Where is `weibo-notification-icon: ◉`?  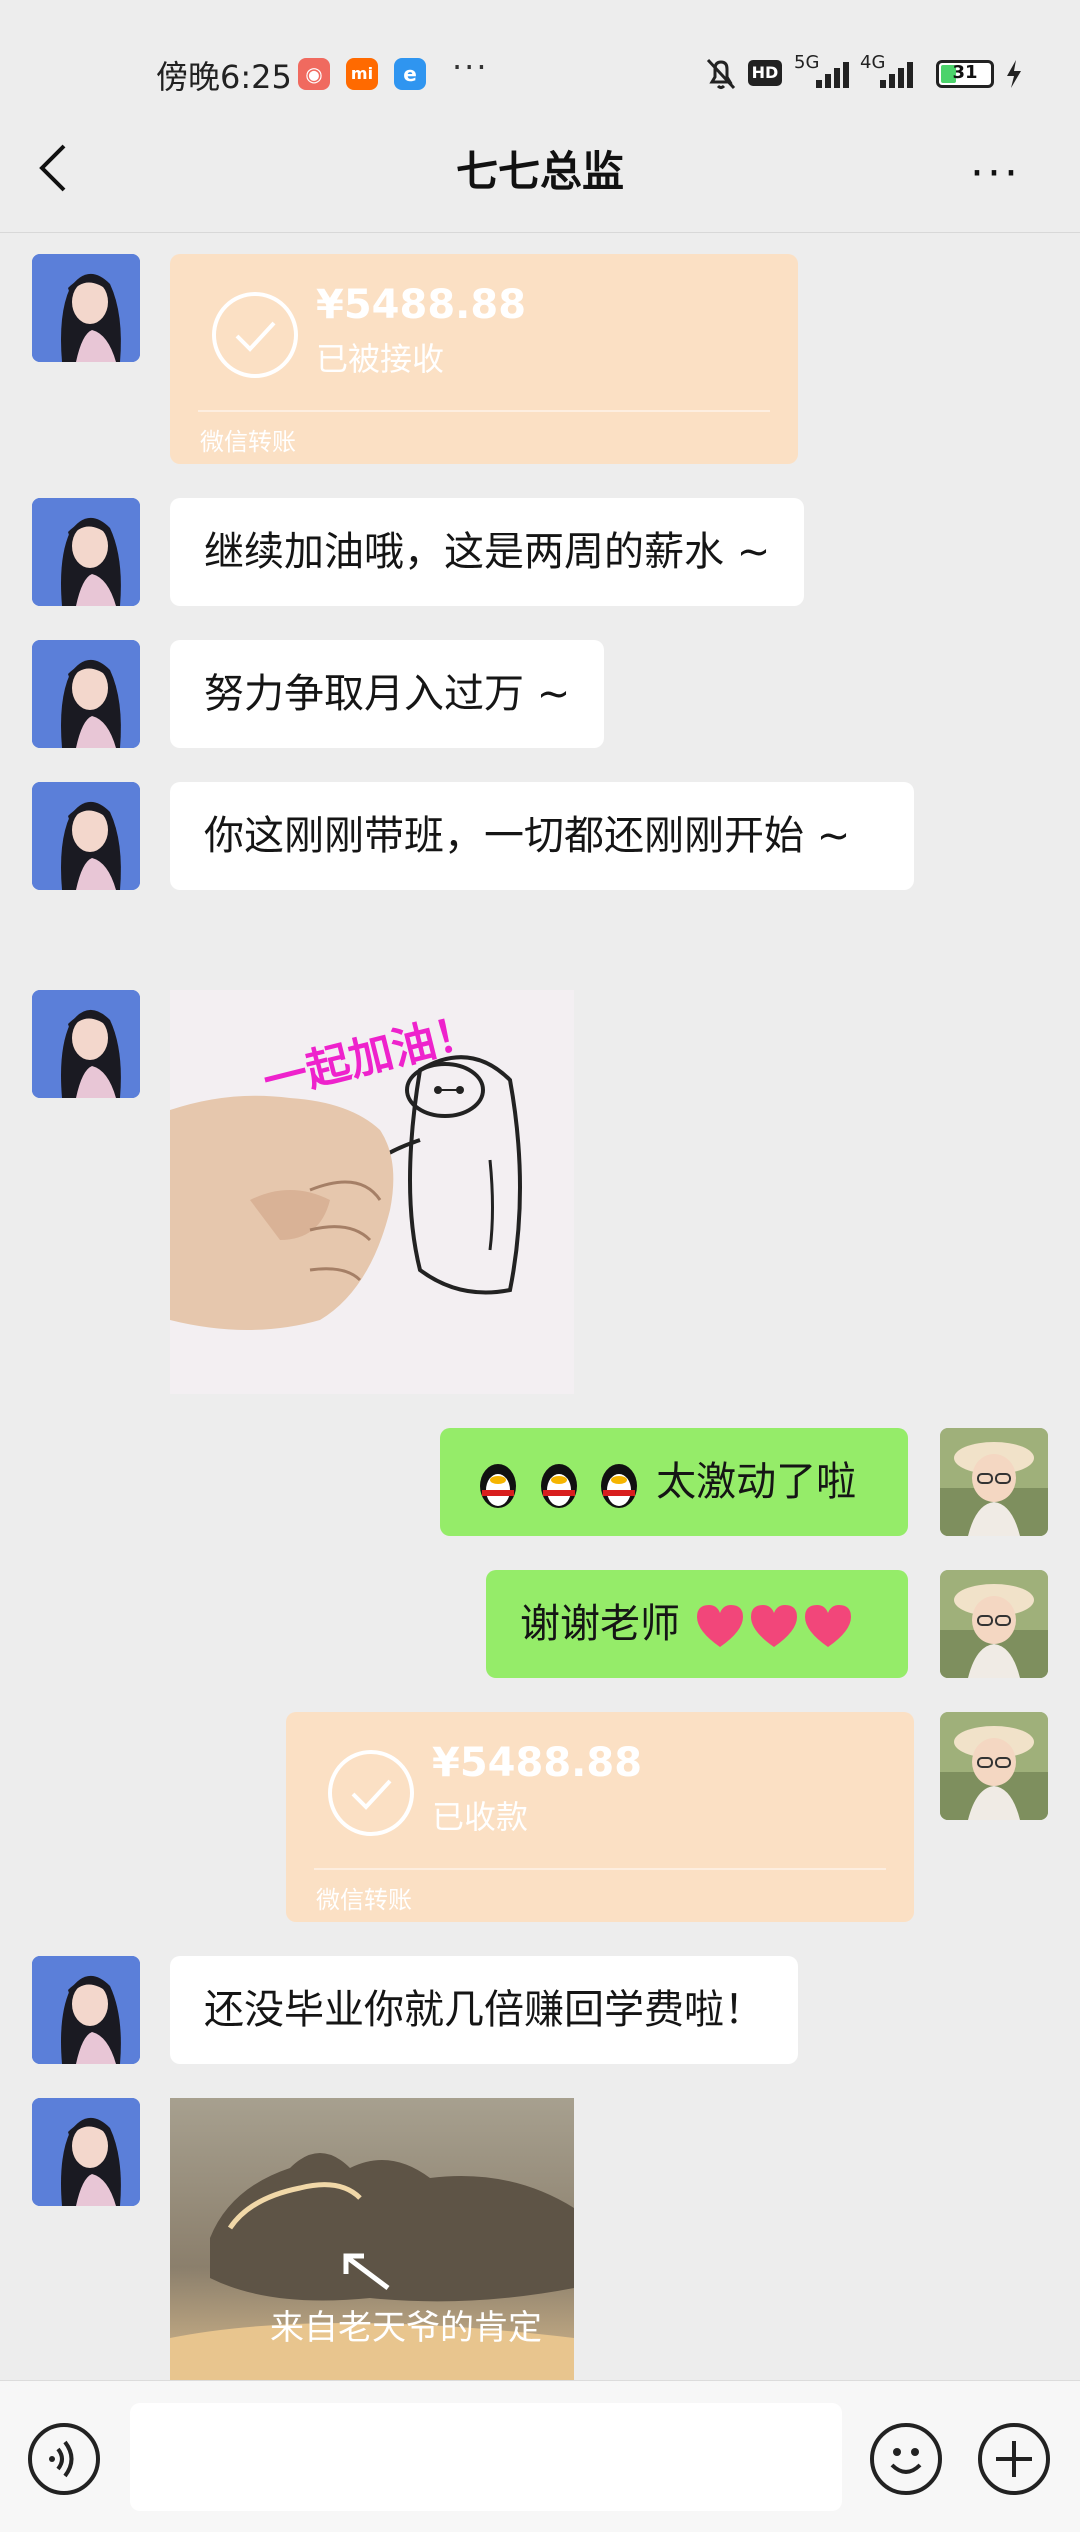
weibo-notification-icon: ◉ is located at coordinates (314, 74).